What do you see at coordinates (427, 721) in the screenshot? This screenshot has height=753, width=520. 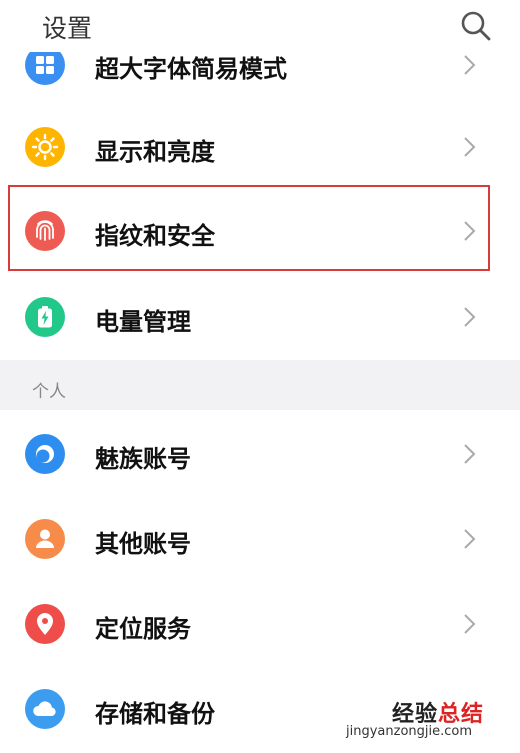 I see `watermark: 经验总结 jingyanzongjie.com` at bounding box center [427, 721].